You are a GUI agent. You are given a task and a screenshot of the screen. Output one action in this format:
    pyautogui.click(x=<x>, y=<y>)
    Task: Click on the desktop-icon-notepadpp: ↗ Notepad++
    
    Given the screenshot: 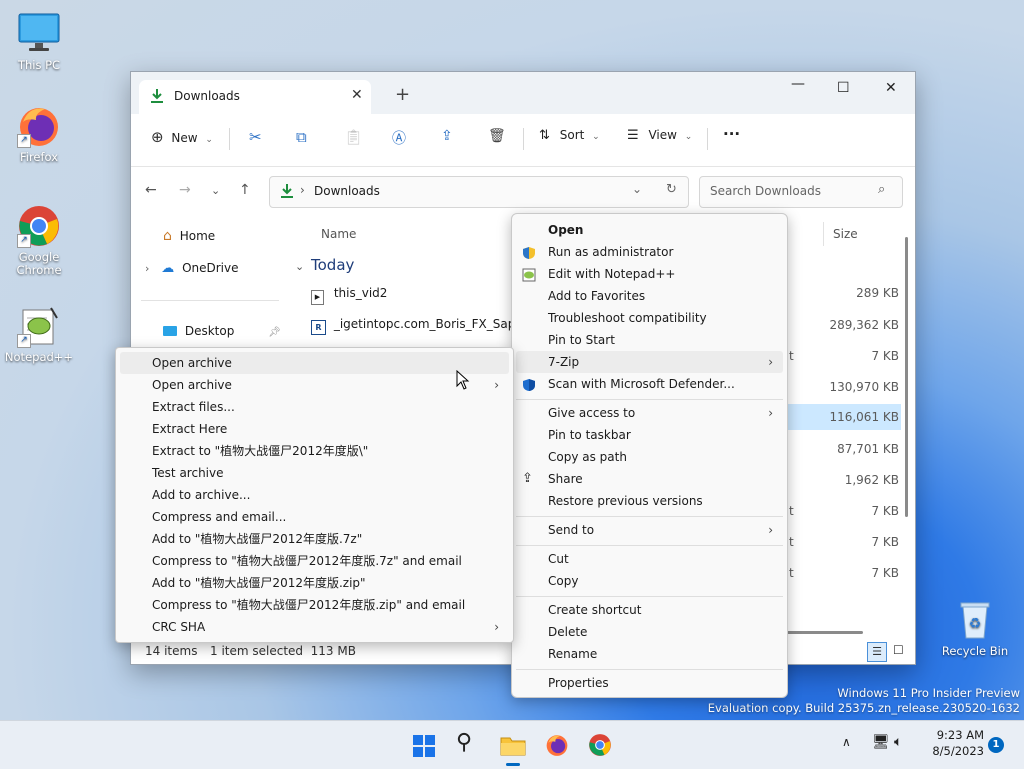 What is the action you would take?
    pyautogui.click(x=39, y=334)
    